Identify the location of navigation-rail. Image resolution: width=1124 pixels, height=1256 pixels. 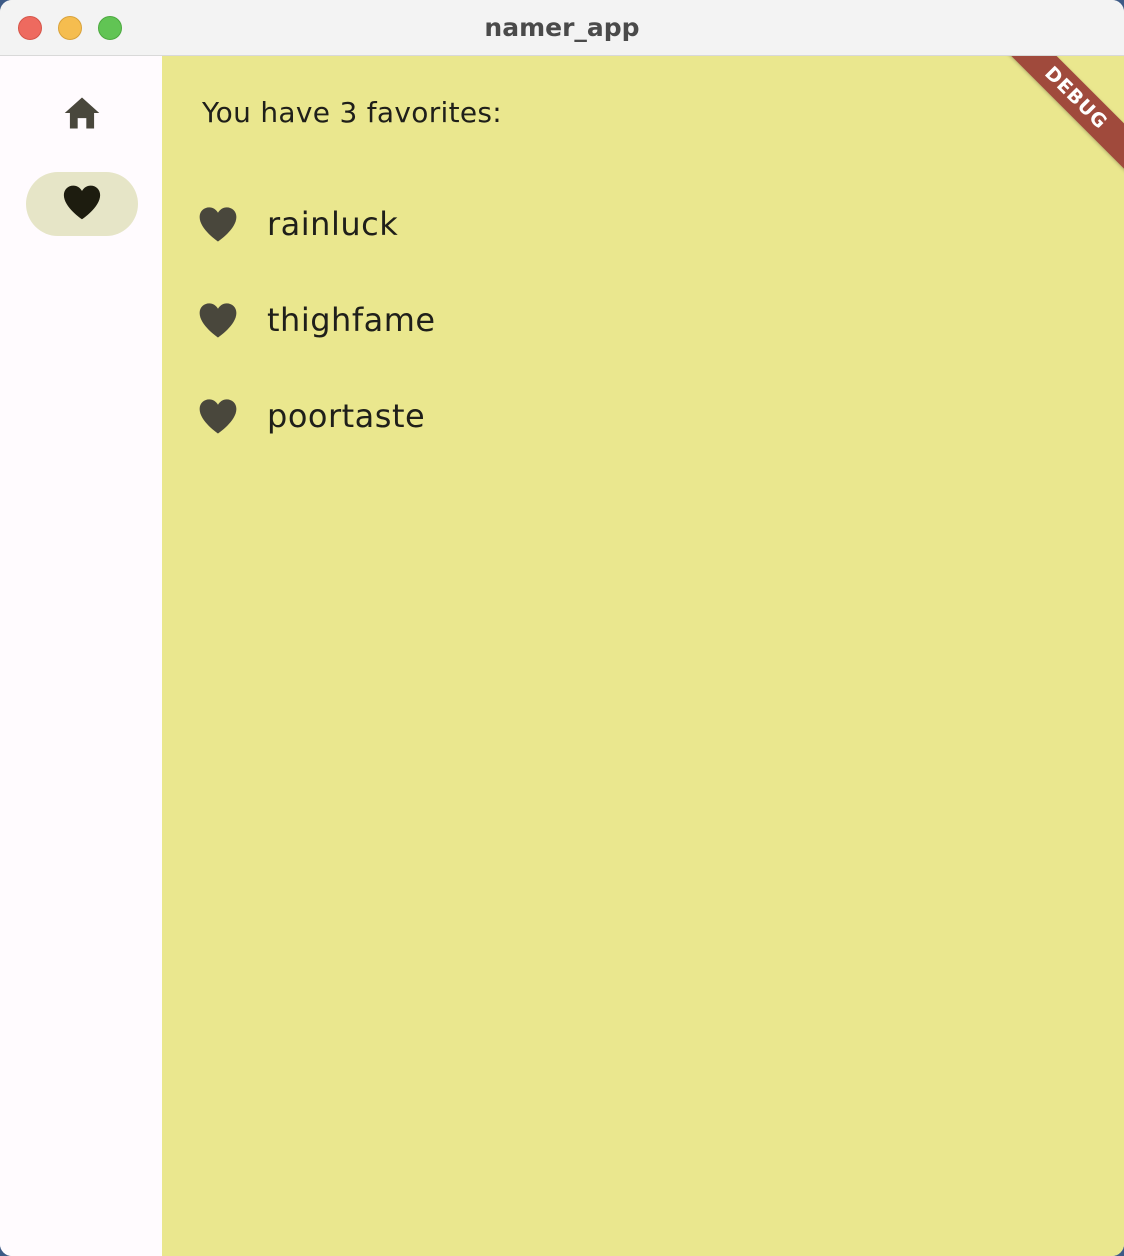
(81, 656).